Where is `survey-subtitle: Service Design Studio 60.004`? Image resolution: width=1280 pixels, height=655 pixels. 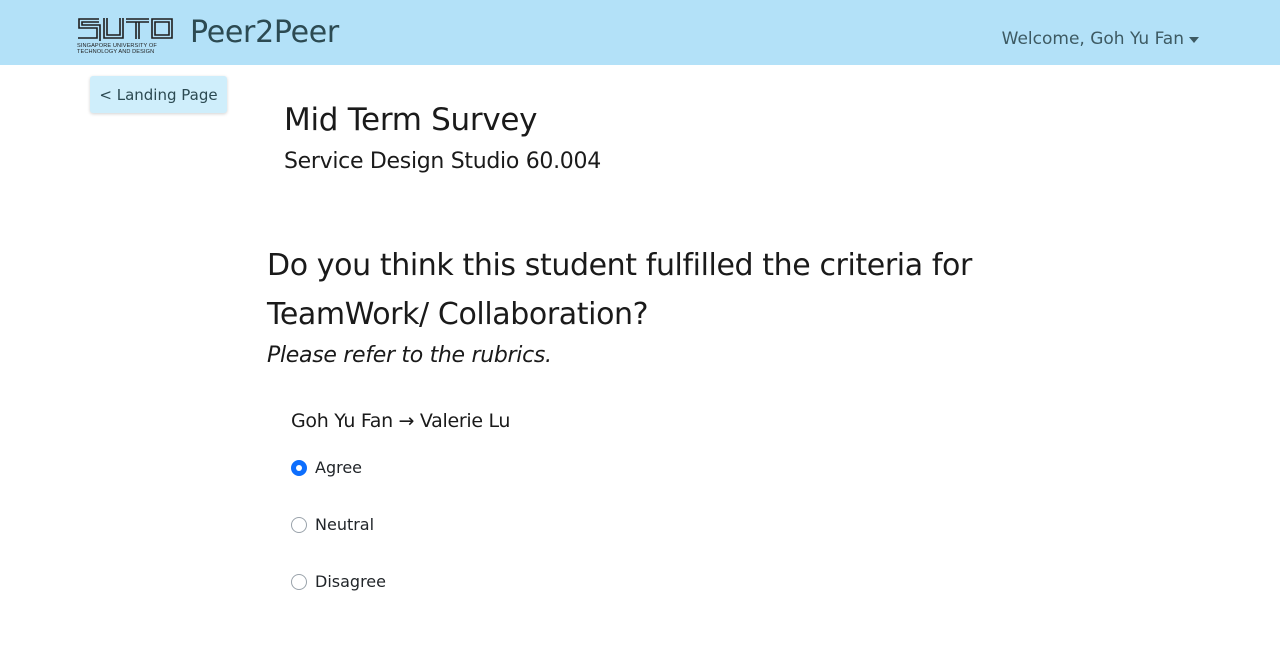 survey-subtitle: Service Design Studio 60.004 is located at coordinates (442, 161).